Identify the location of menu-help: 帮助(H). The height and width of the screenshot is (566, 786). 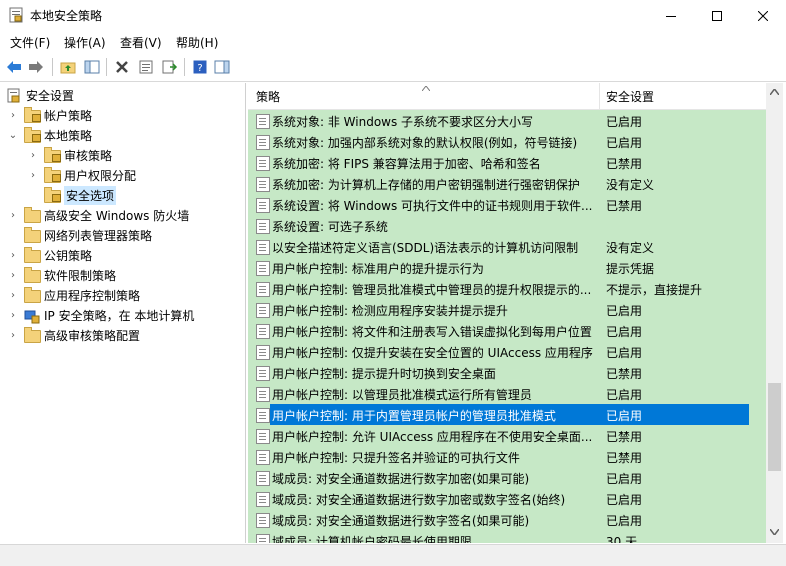
(197, 42).